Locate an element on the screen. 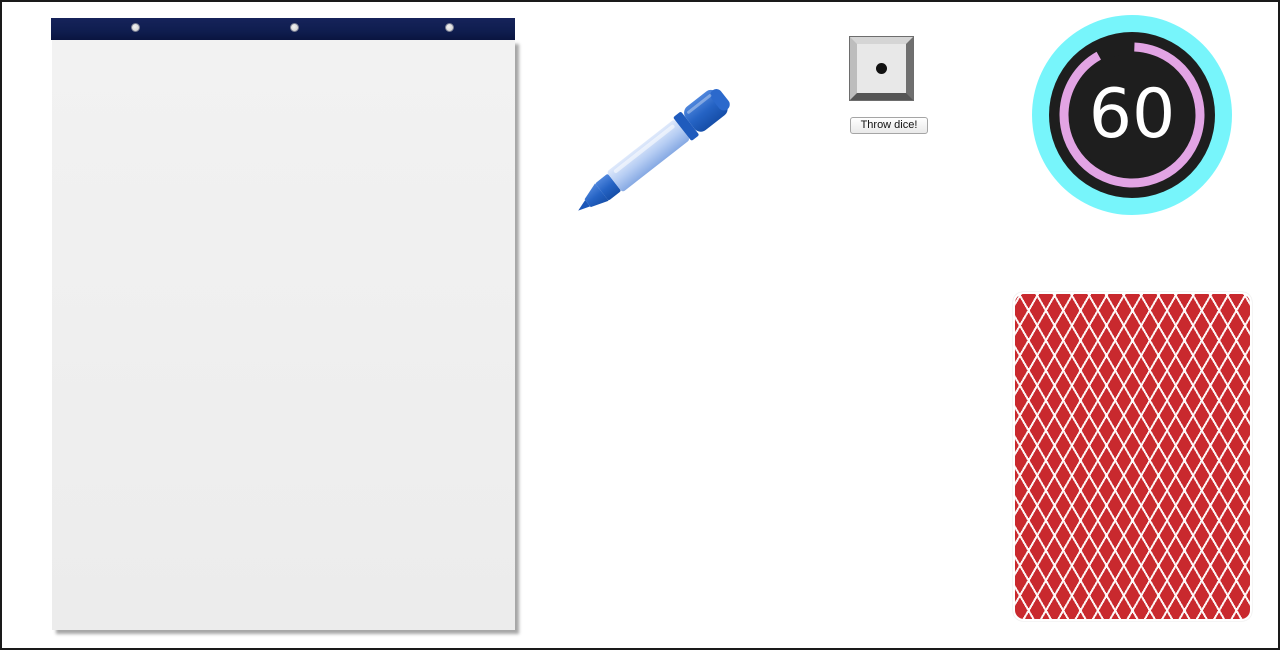 The height and width of the screenshot is (650, 1280). countdown-timer: 60 is located at coordinates (1132, 115).